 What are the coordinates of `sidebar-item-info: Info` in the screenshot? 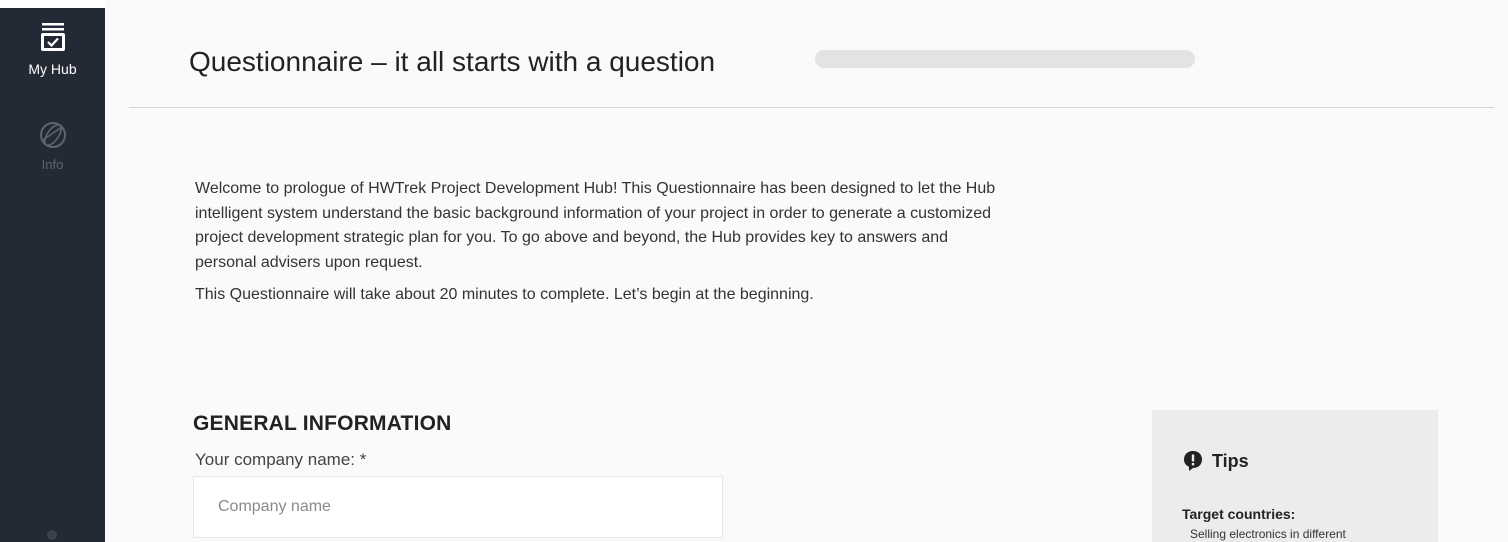 It's located at (52, 146).